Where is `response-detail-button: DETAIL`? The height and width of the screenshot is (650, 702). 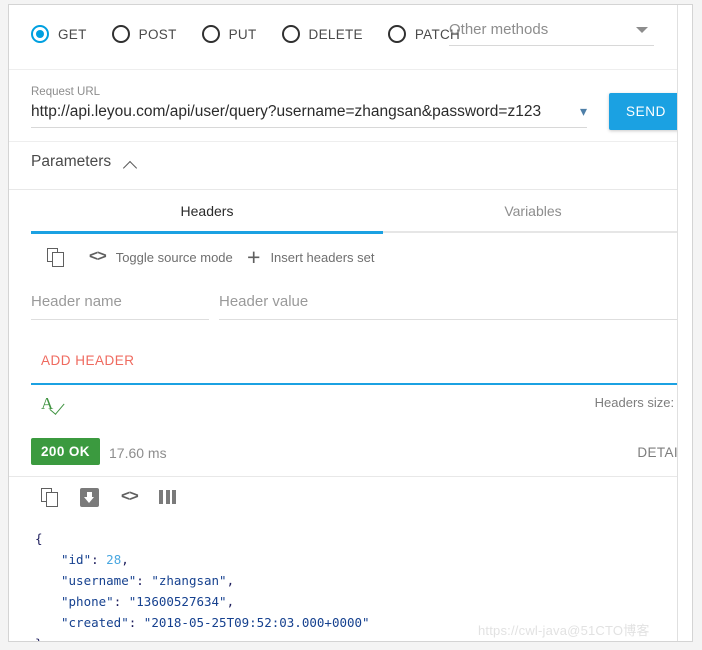
response-detail-button: DETAIL is located at coordinates (657, 452).